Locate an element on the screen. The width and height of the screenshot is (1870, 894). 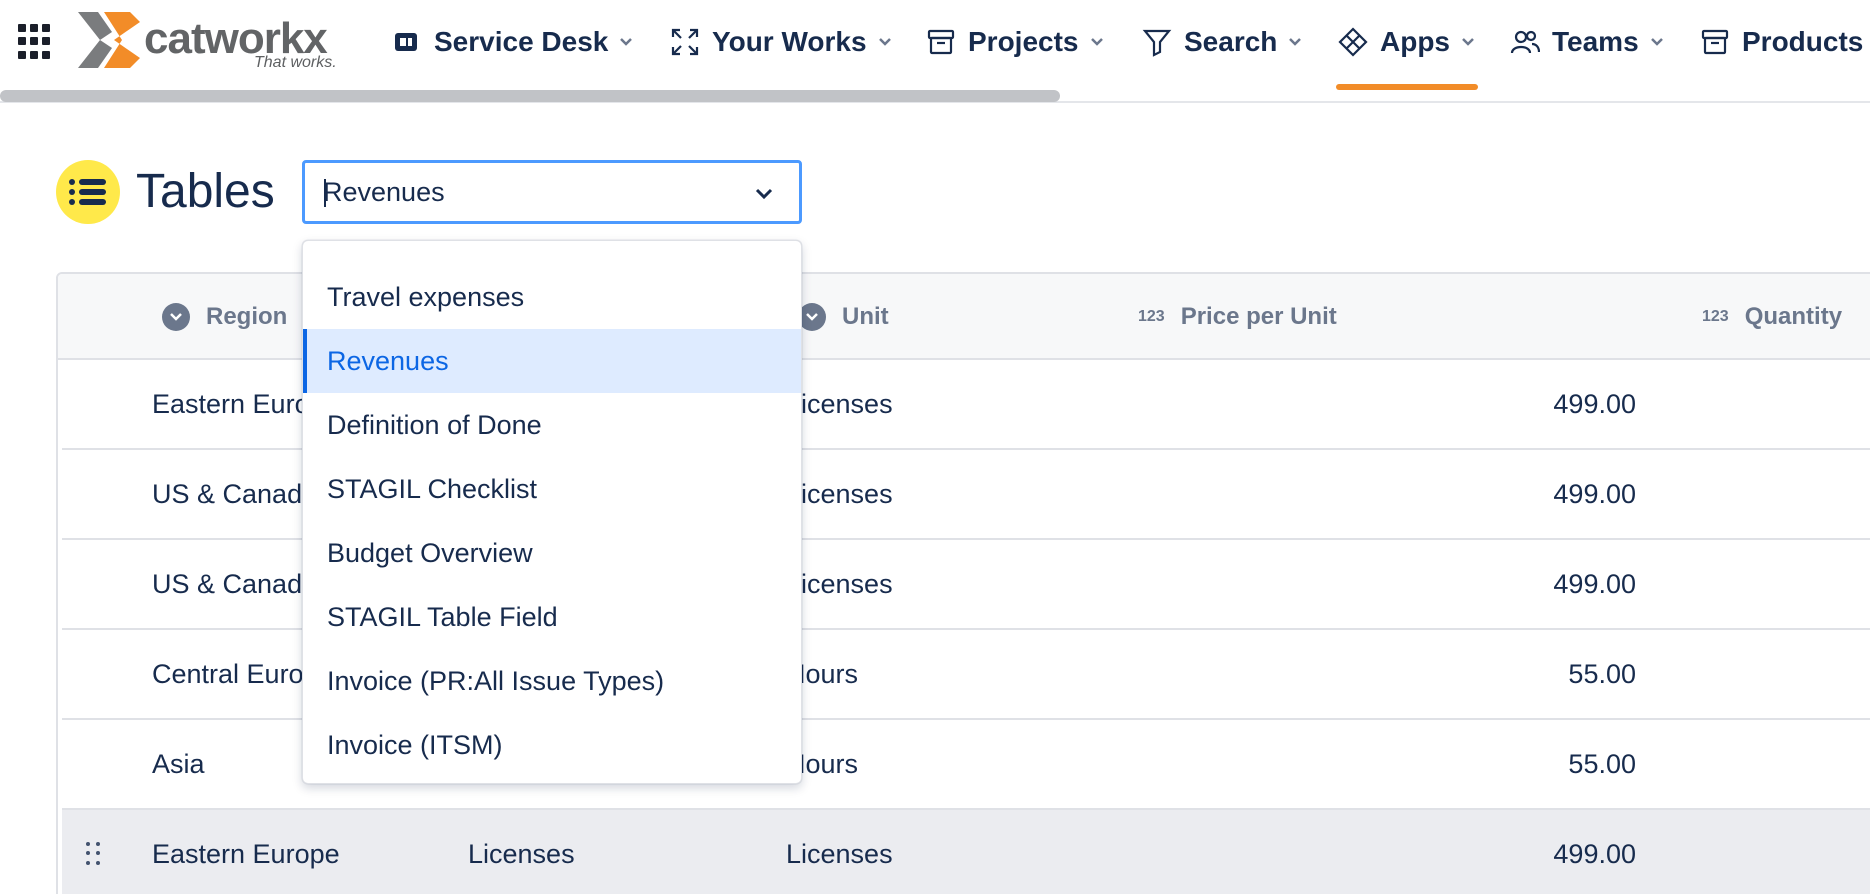
nav-products-label: Products is located at coordinates (1803, 41).